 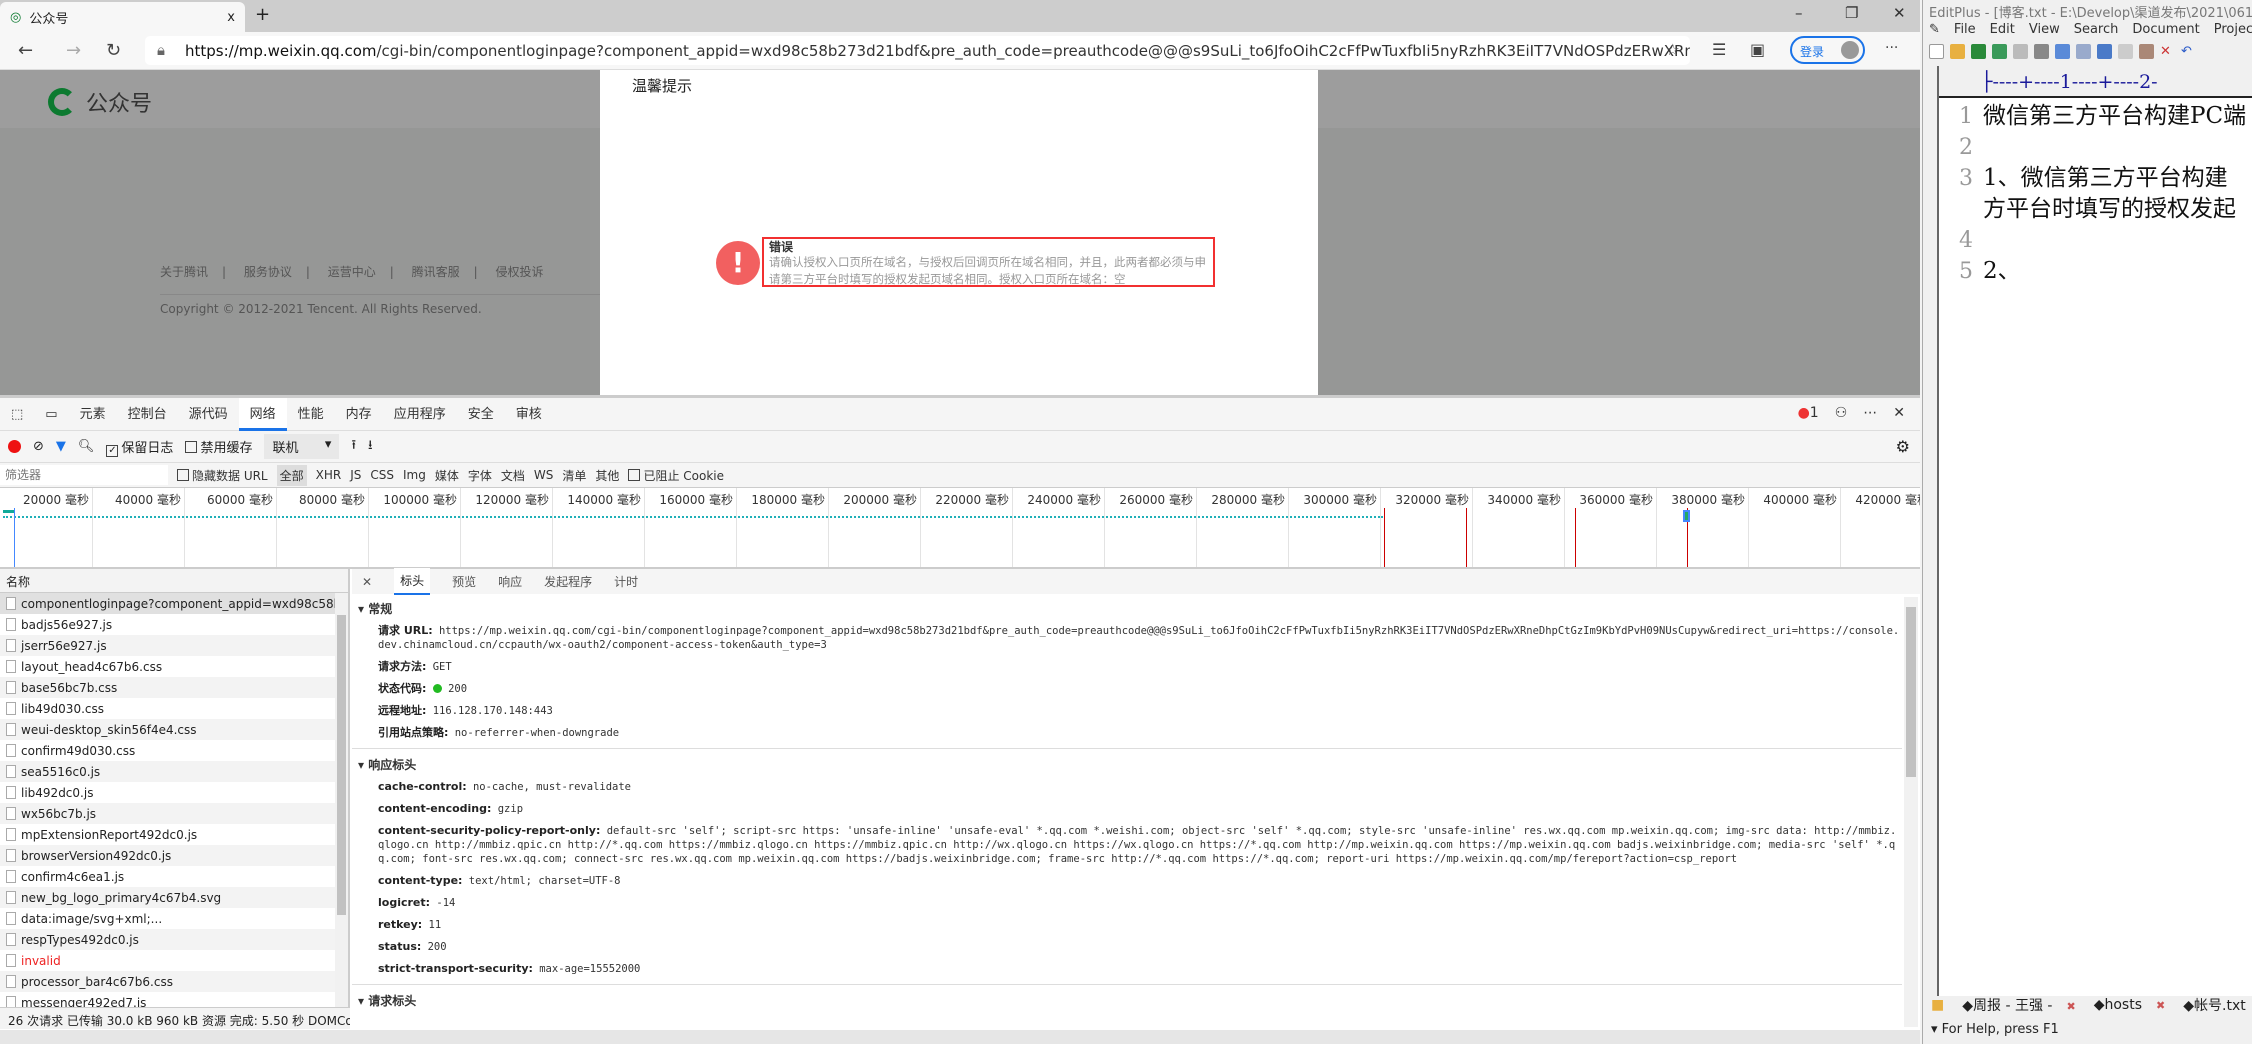 What do you see at coordinates (84, 475) in the screenshot?
I see `filter-input` at bounding box center [84, 475].